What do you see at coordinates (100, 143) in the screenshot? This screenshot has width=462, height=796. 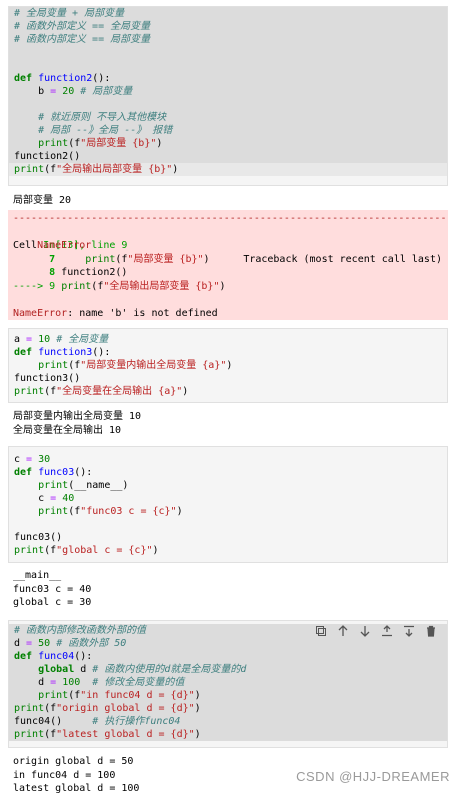 I see `code-line: print(f"局部变量 {b}")` at bounding box center [100, 143].